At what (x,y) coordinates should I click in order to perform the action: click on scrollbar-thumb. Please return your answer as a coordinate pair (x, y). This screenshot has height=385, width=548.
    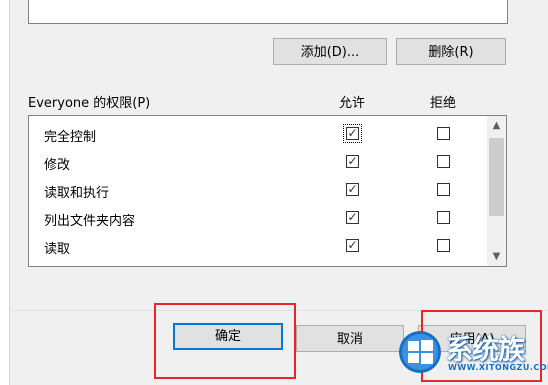
    Looking at the image, I should click on (496, 177).